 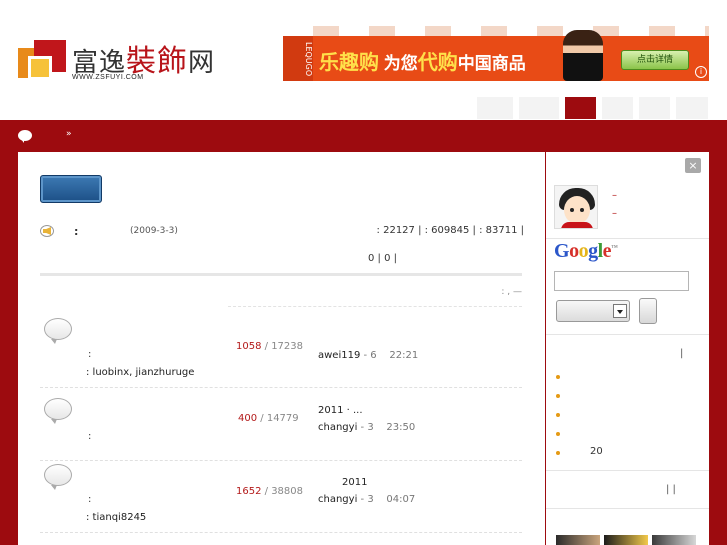 What do you see at coordinates (118, 57) in the screenshot?
I see `site-logo: 富逸裝飾网 WWW.ZSFUYI.COM` at bounding box center [118, 57].